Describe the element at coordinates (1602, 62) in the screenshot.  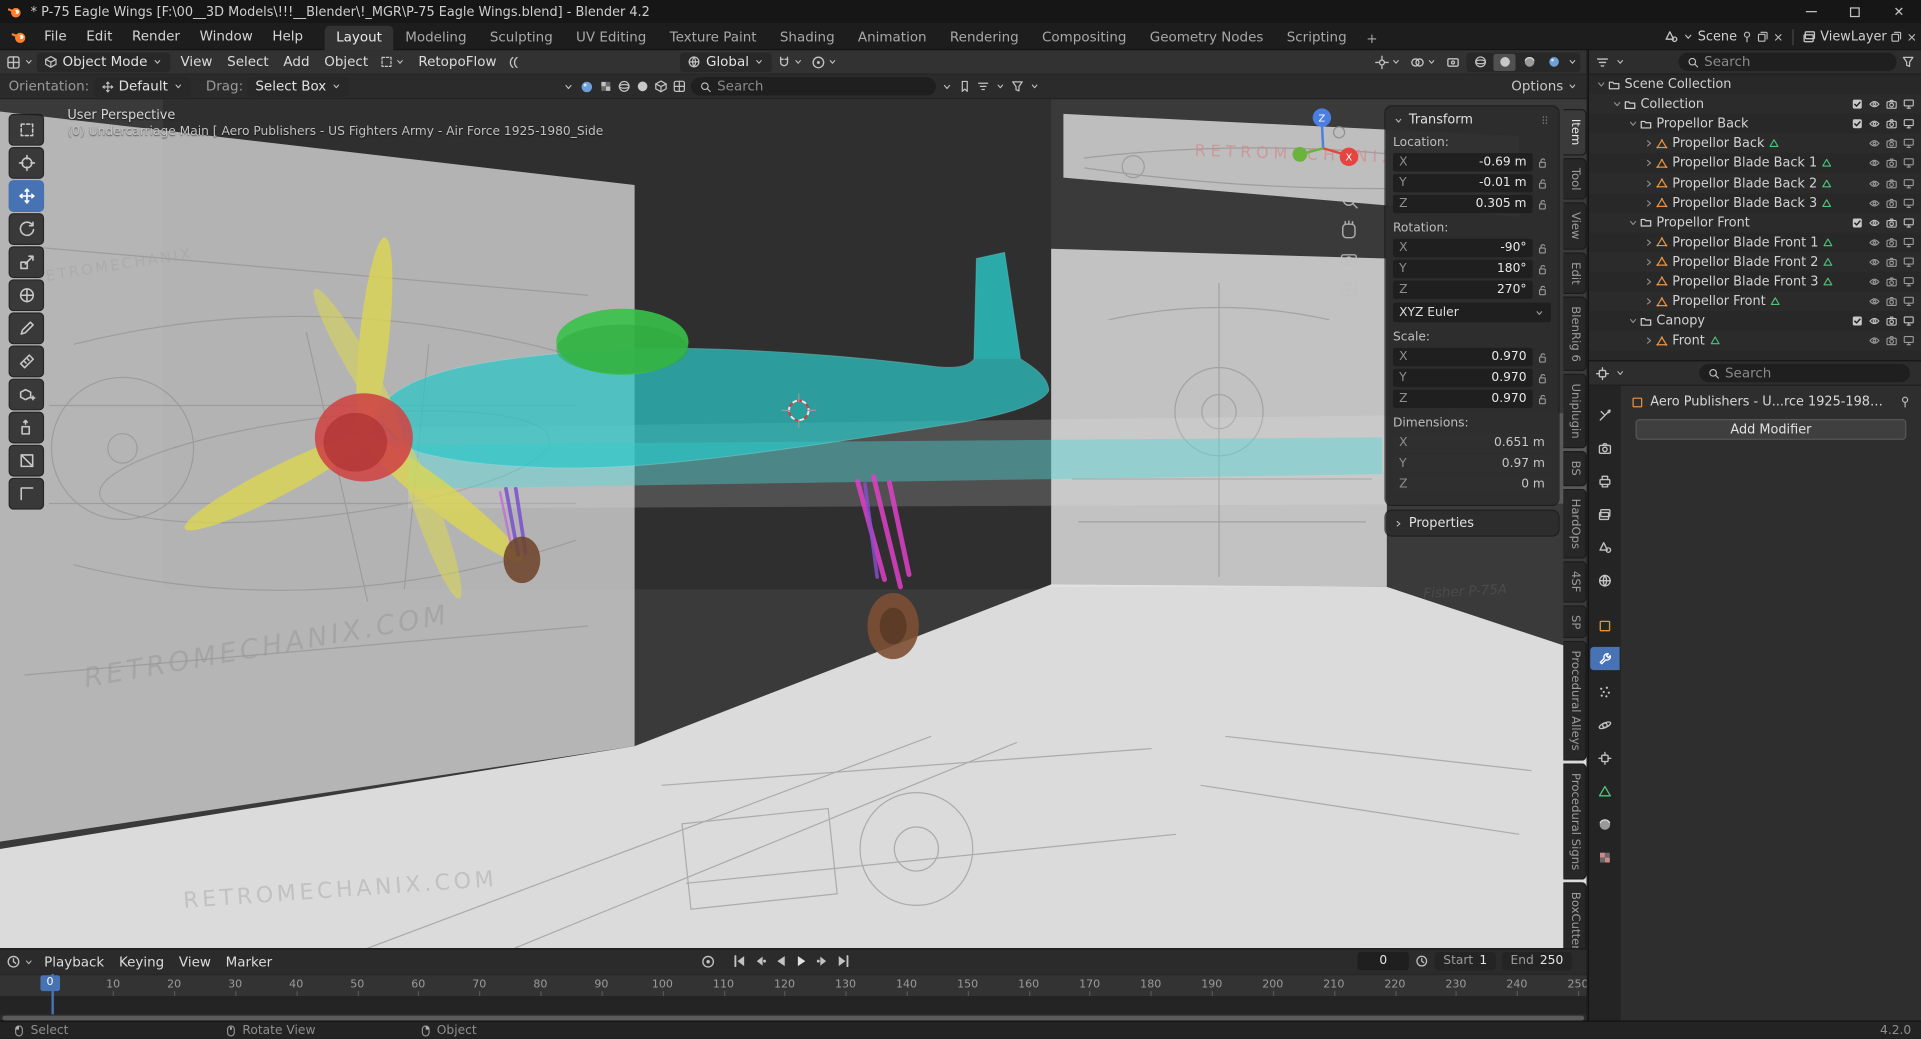
I see `outliner-editor-icon` at that location.